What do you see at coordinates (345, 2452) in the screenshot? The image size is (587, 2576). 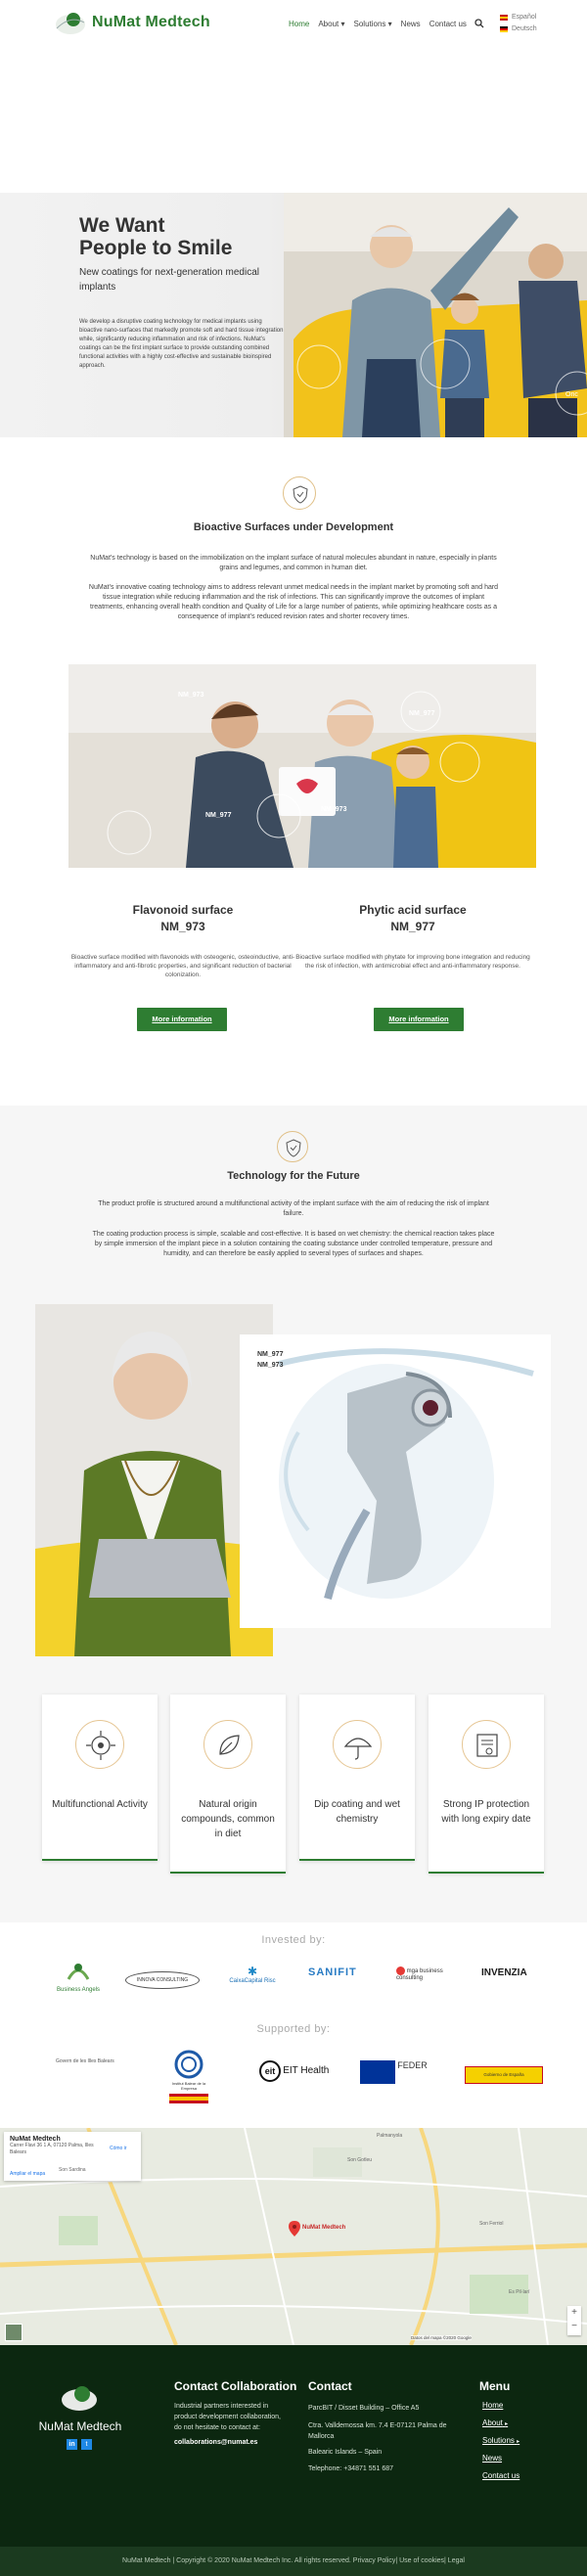 I see `contact-address-3: Balearic Islands – Spain` at bounding box center [345, 2452].